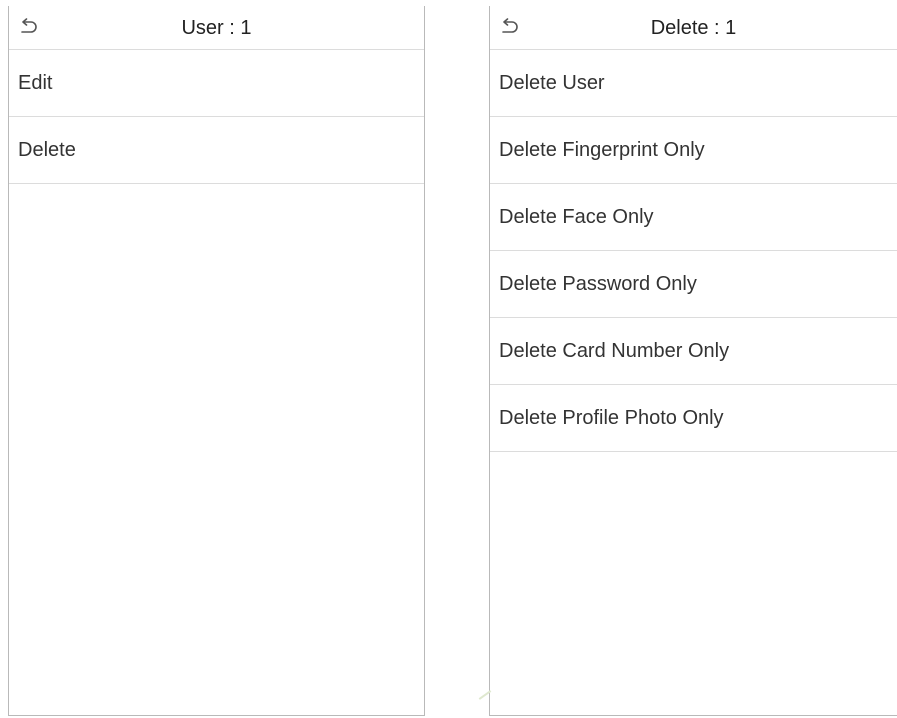 The height and width of the screenshot is (718, 897). I want to click on menu-item-delete-face-only: Delete Face Only, so click(693, 217).